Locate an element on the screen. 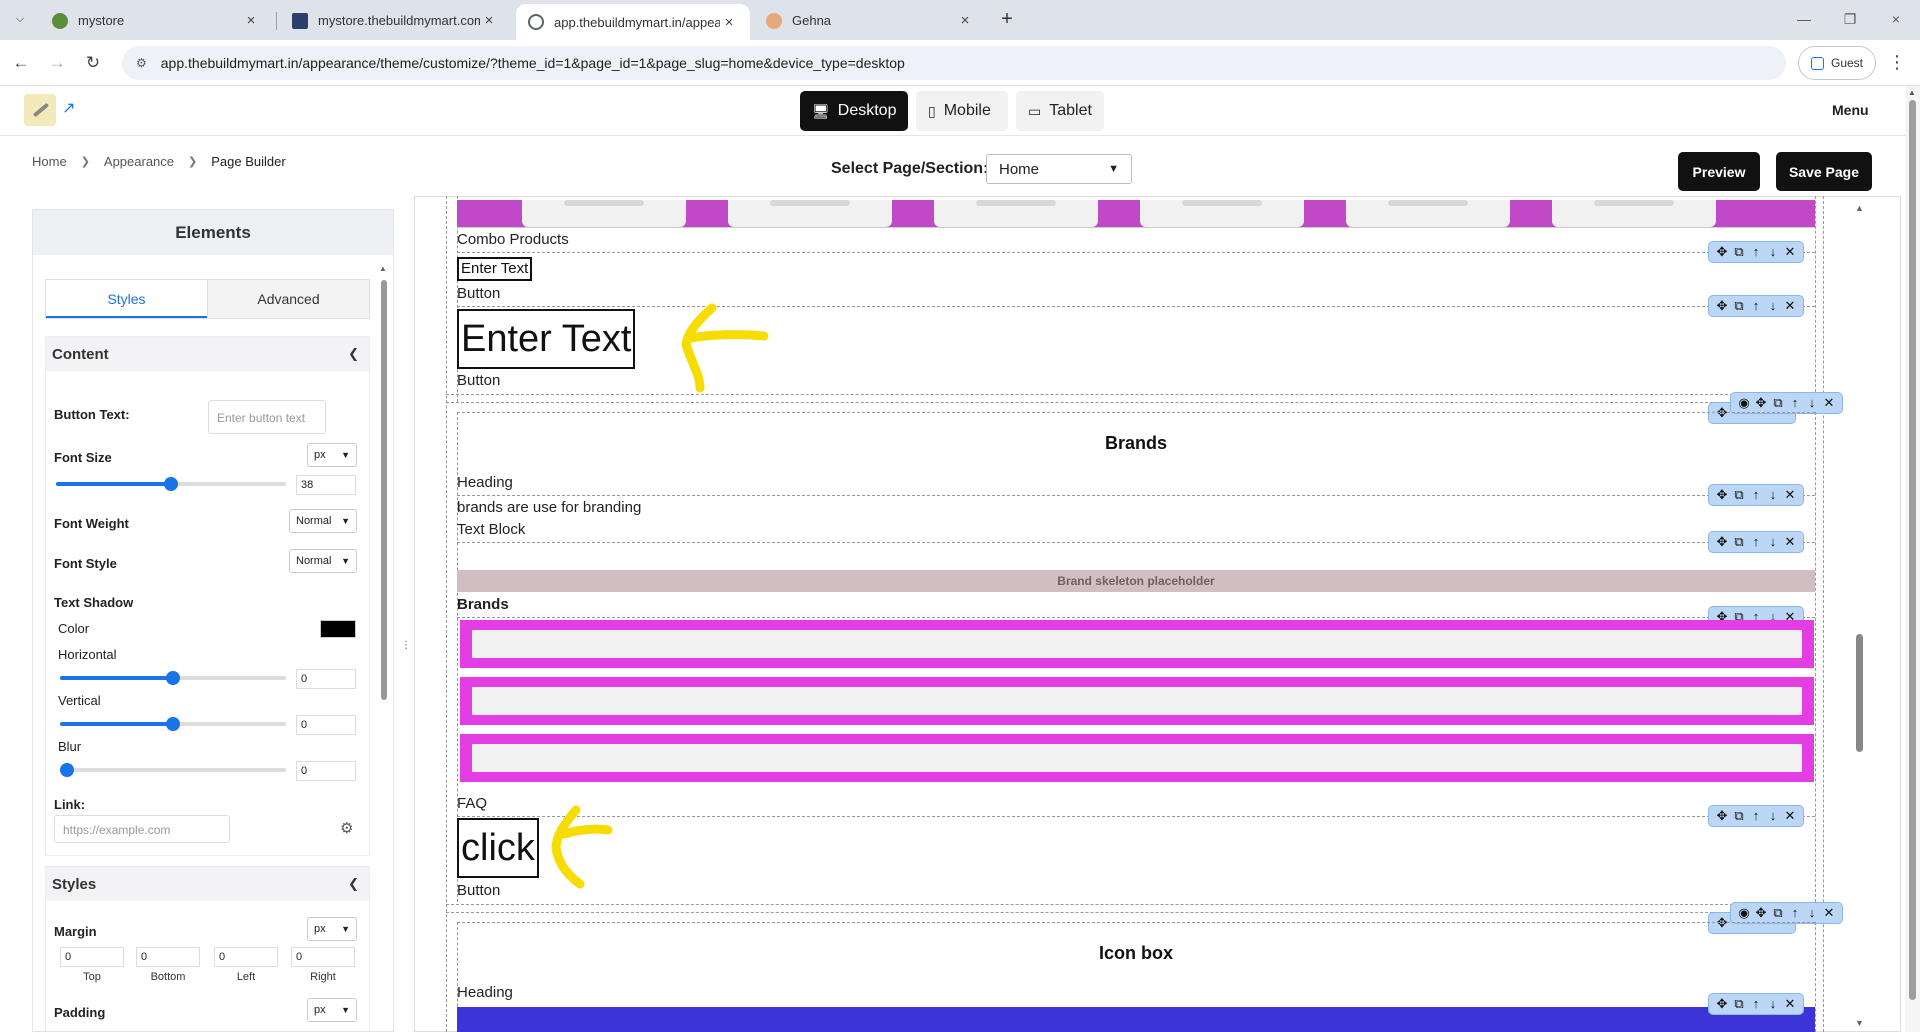 Image resolution: width=1920 pixels, height=1032 pixels. save-page-button: Save Page is located at coordinates (1824, 171).